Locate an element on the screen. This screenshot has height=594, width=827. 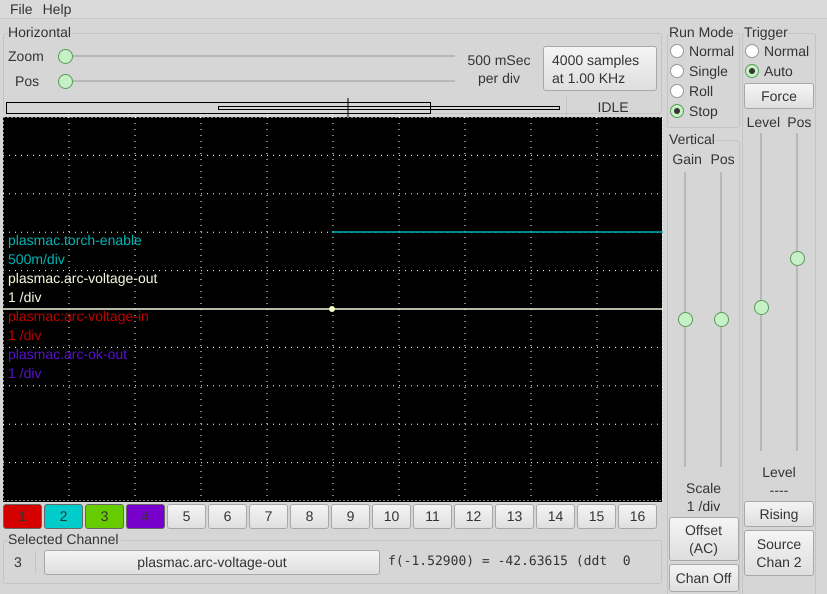
channel-button: 15 is located at coordinates (596, 516).